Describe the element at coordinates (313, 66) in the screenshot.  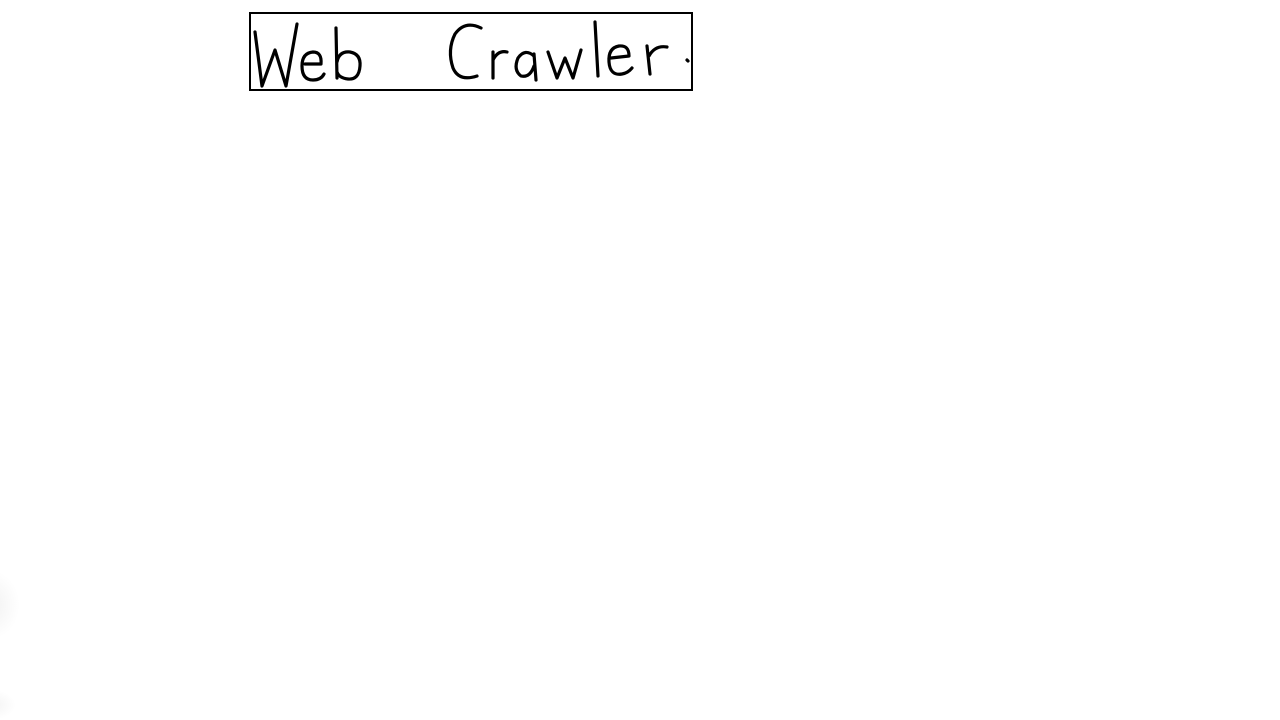
I see `letter-e` at that location.